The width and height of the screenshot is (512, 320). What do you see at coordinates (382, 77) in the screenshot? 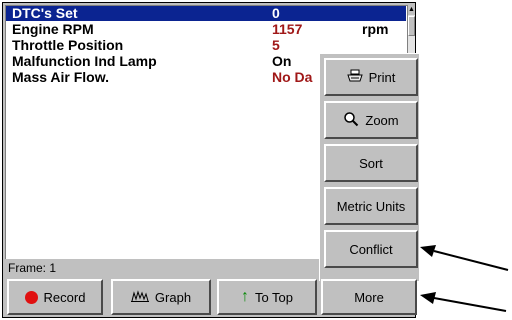
I see `print-label: Print` at bounding box center [382, 77].